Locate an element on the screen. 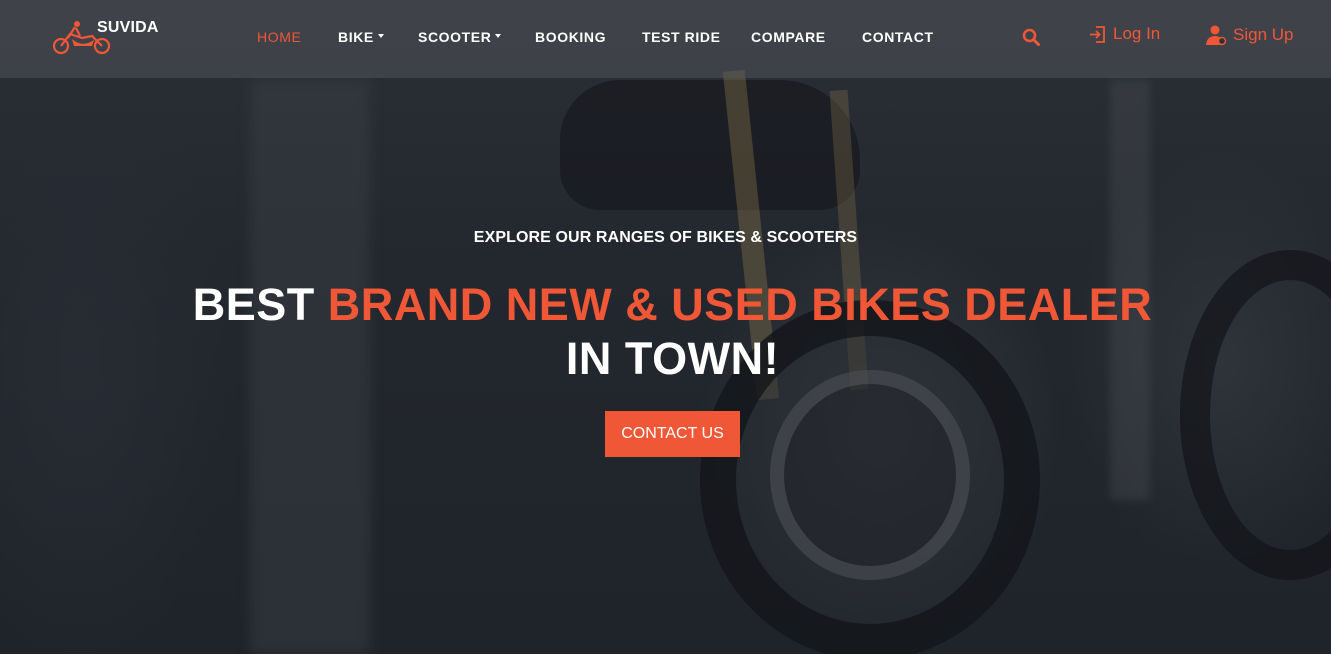 The height and width of the screenshot is (654, 1331). nav-test-ride: TEST RIDE is located at coordinates (681, 37).